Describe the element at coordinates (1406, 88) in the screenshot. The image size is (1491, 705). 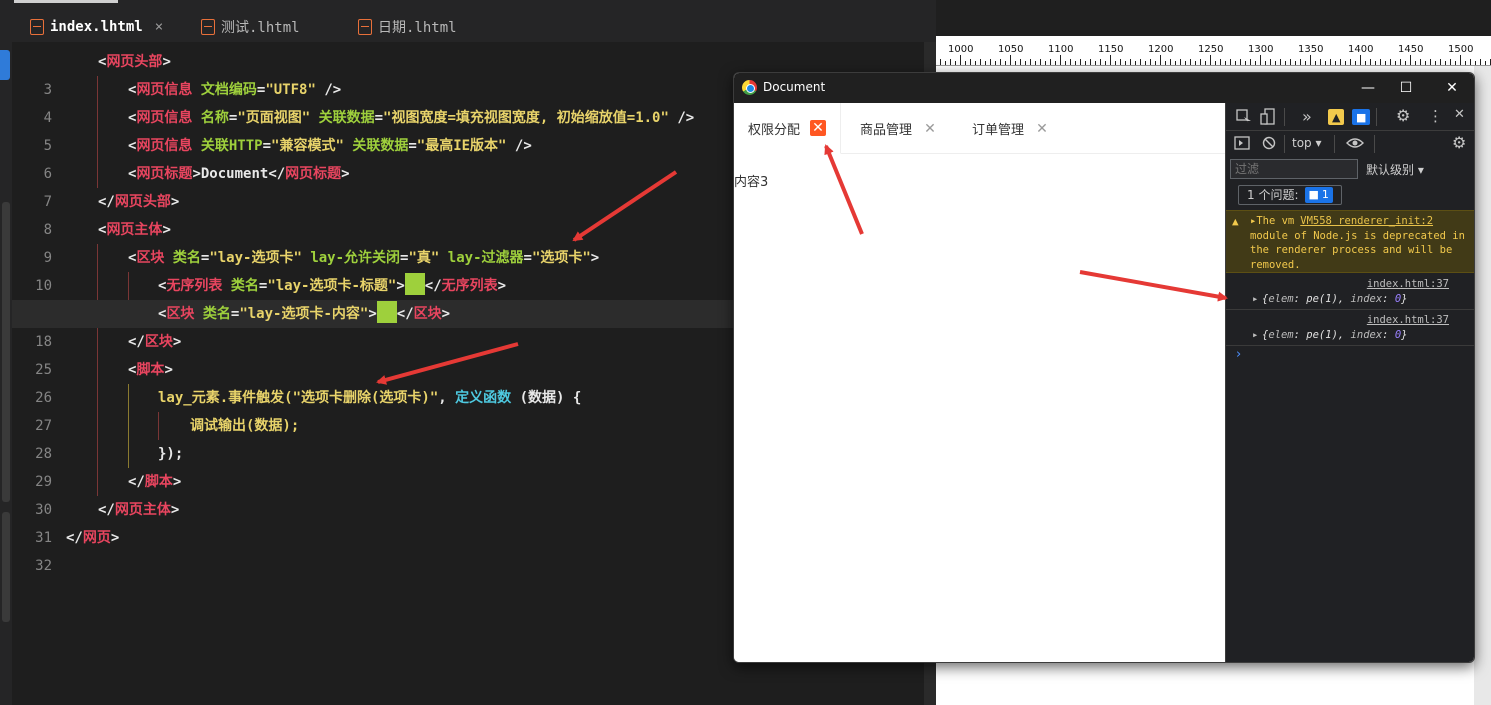
I see `maximize-button: ☐` at that location.